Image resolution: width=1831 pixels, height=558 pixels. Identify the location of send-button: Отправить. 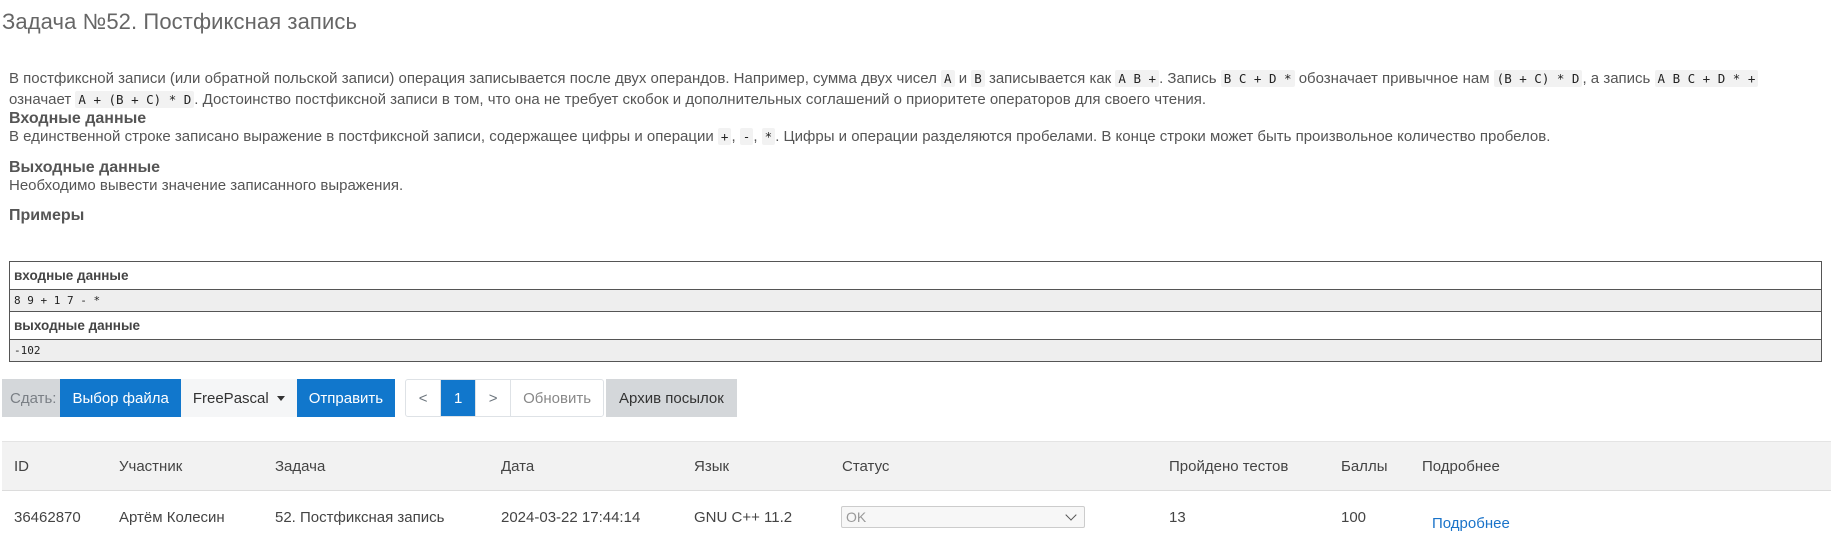
(346, 398).